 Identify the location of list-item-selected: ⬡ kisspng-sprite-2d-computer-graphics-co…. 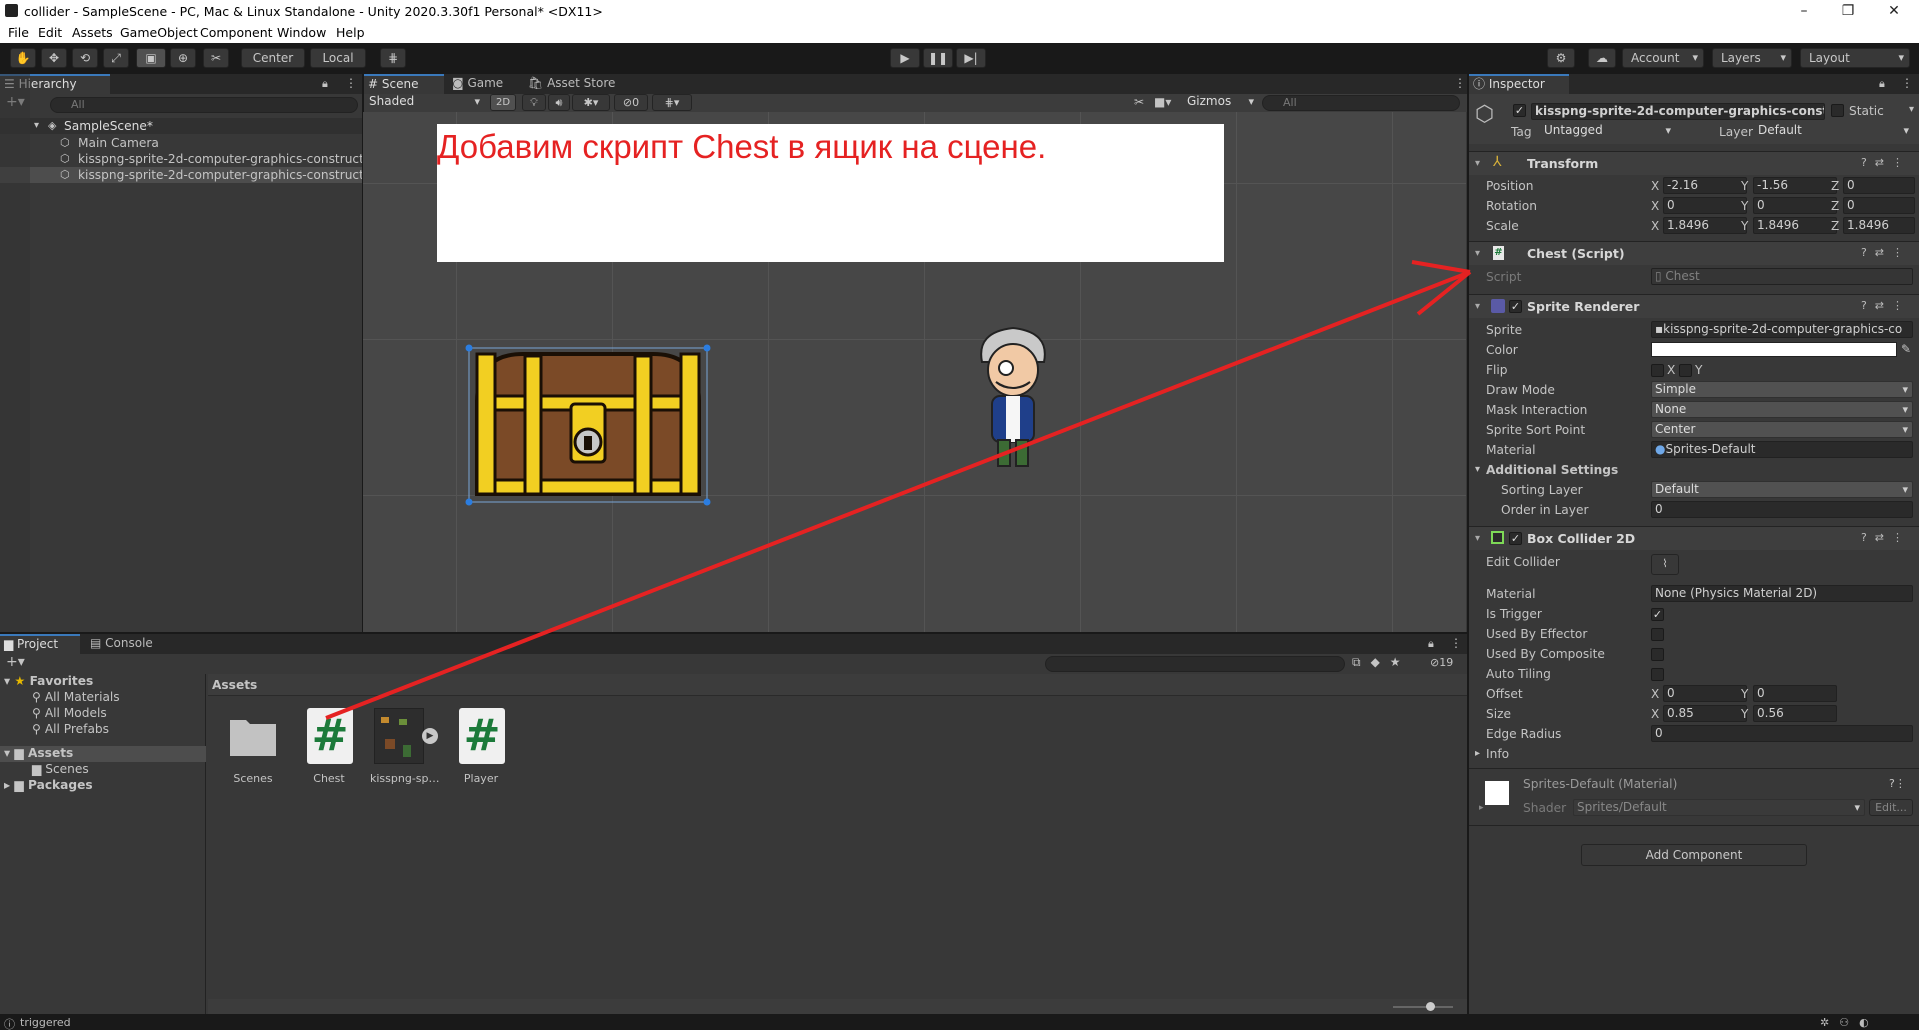
(181, 175).